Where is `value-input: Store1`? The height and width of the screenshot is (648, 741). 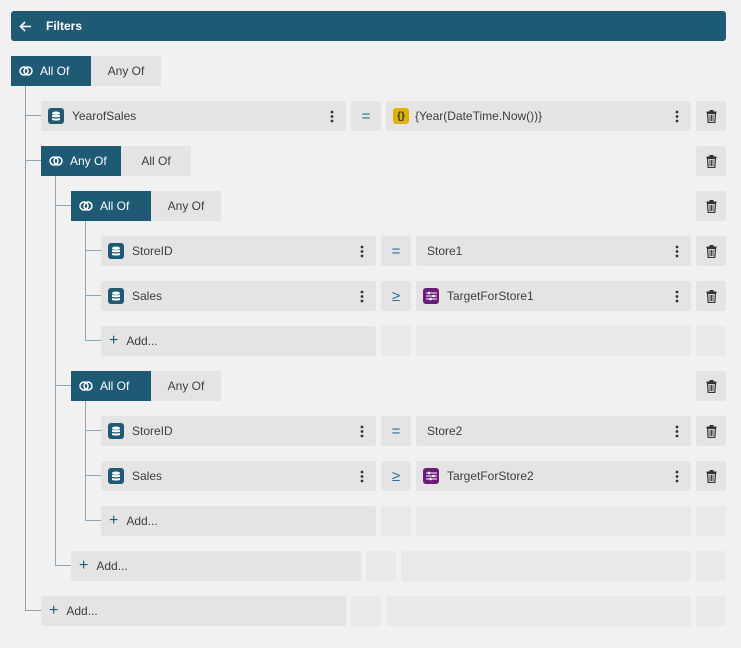
value-input: Store1 is located at coordinates (553, 251).